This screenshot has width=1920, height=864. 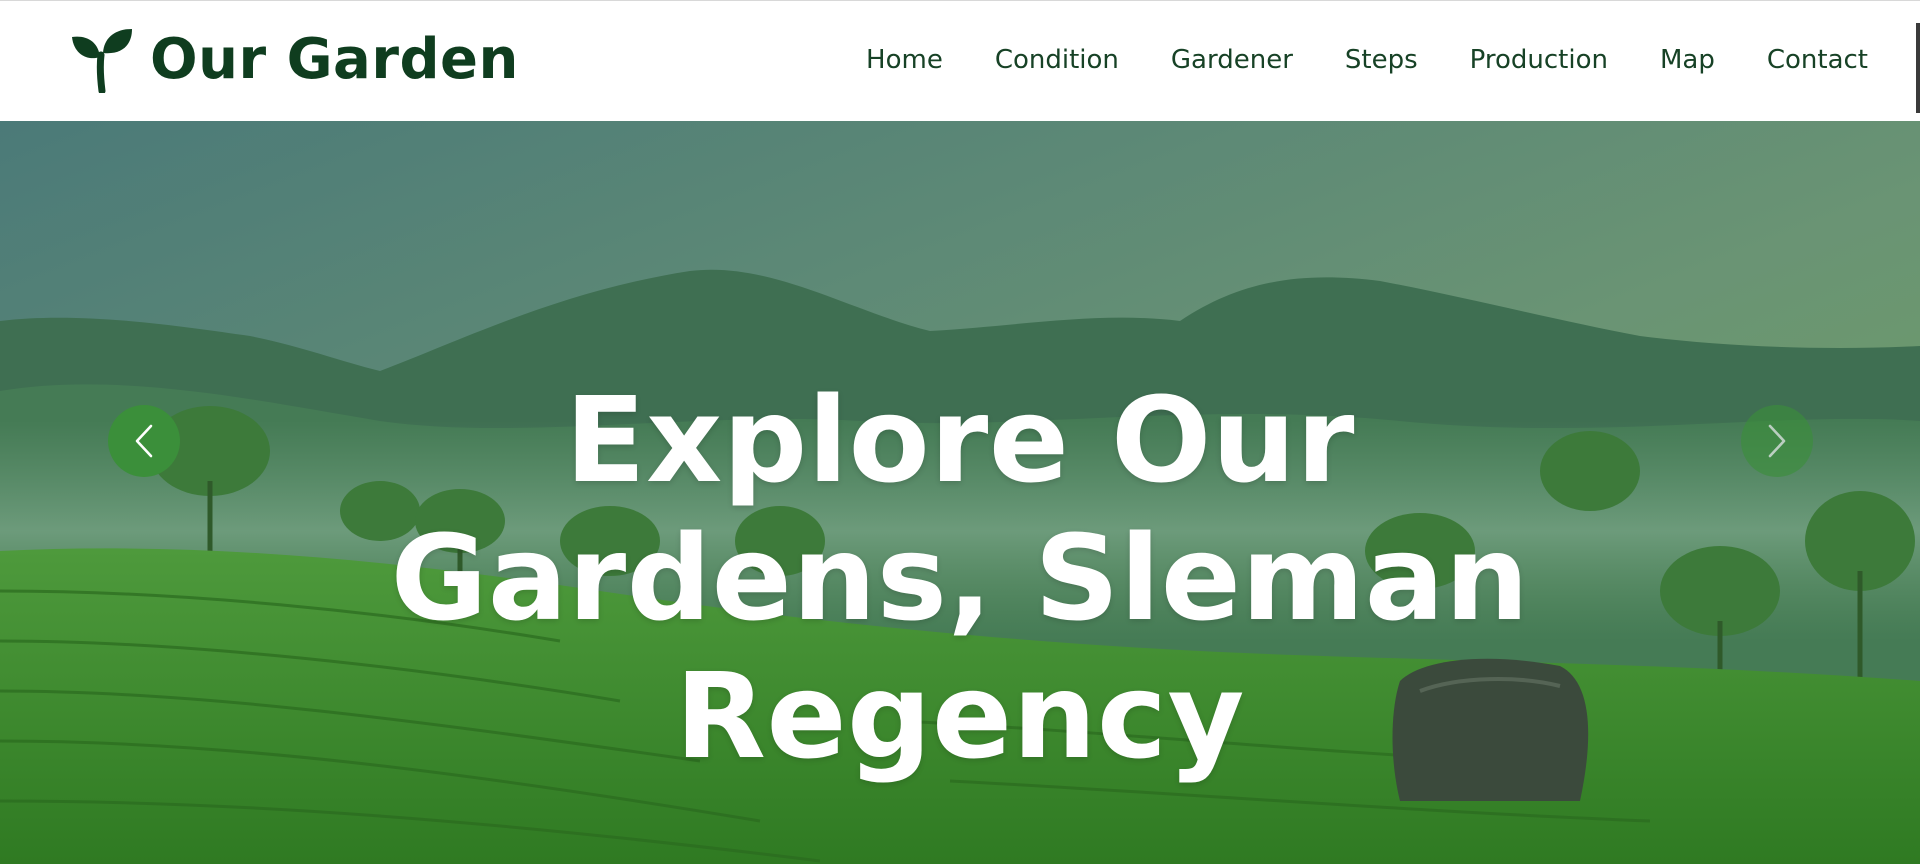 I want to click on nav-link-map: Map, so click(x=1687, y=60).